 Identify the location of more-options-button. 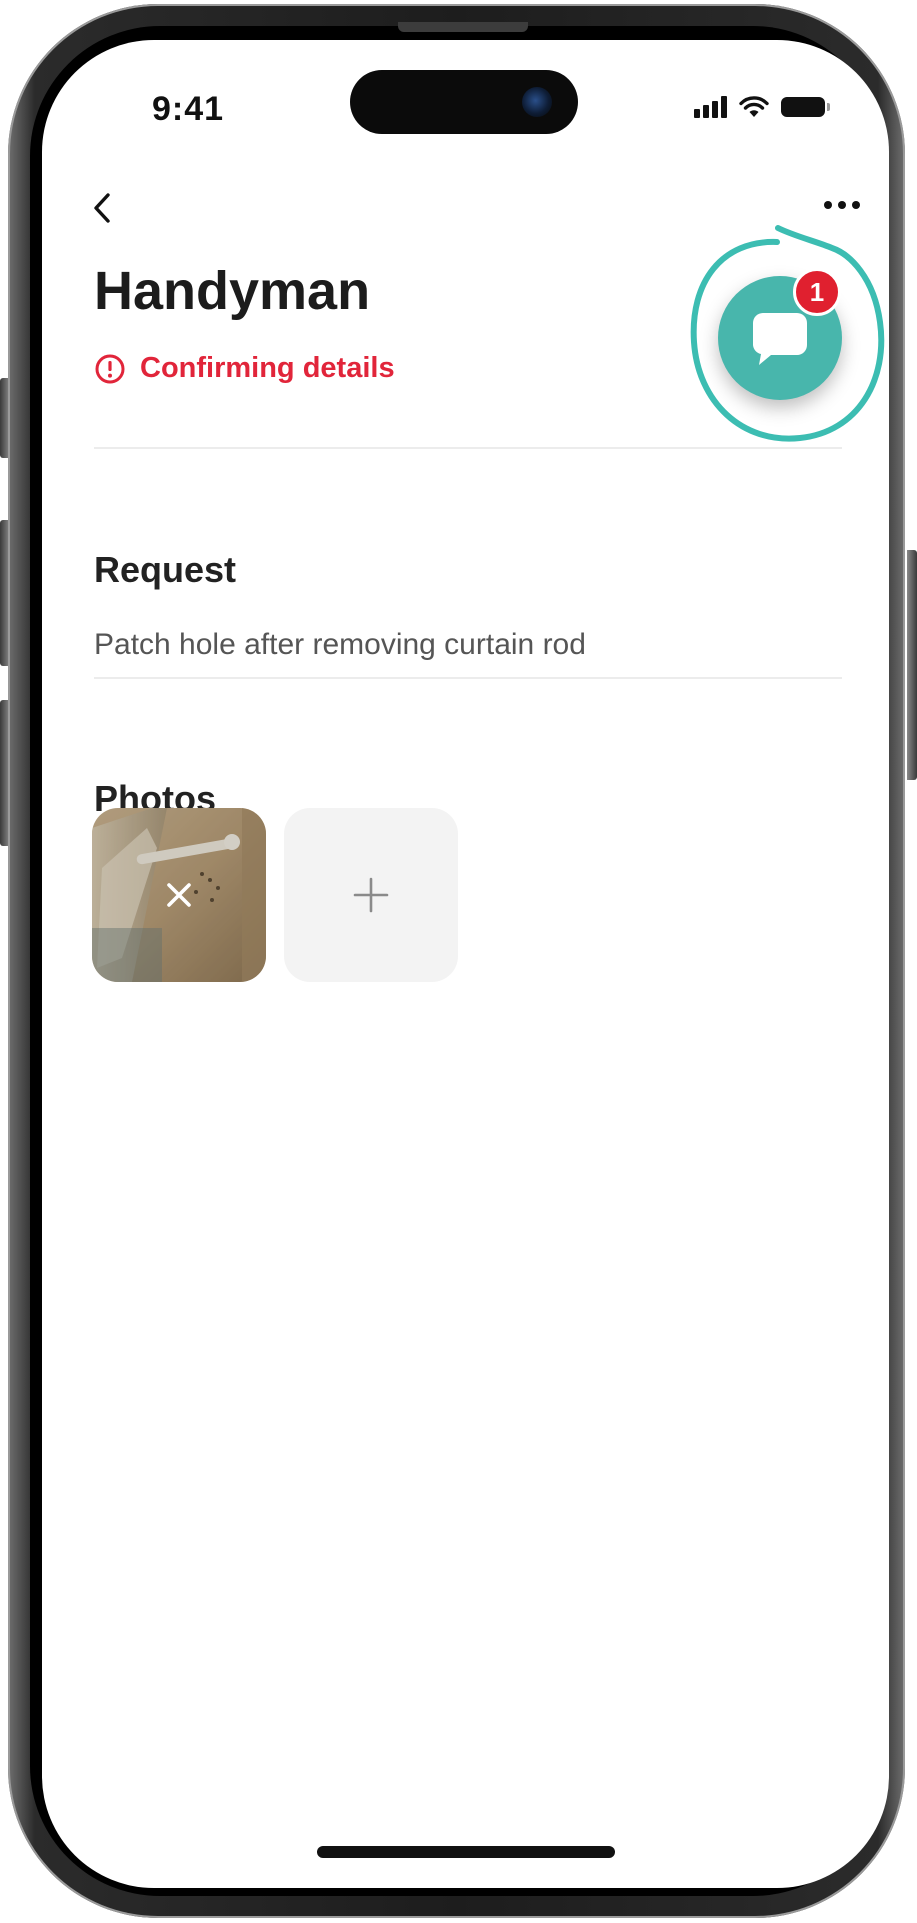
(842, 205).